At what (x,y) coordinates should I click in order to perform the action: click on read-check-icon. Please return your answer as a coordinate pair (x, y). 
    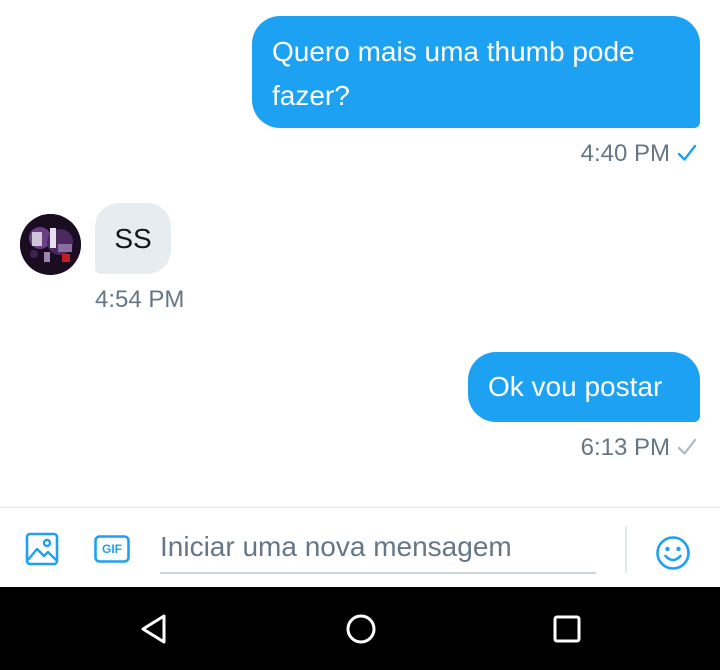
    Looking at the image, I should click on (687, 152).